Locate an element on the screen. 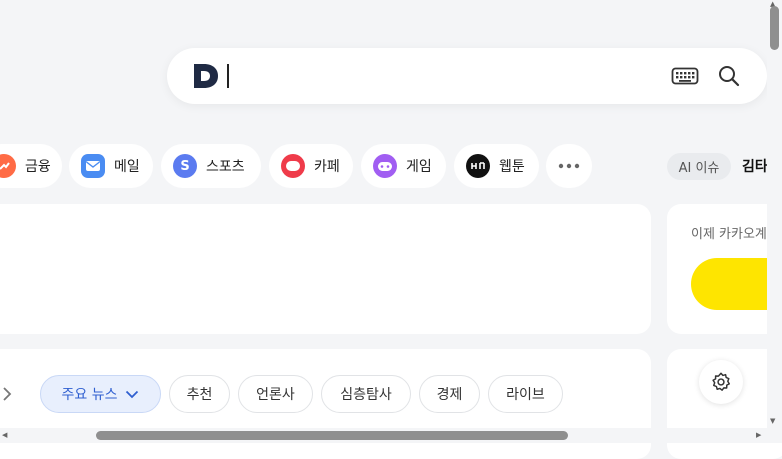 The width and height of the screenshot is (782, 459). tab-label: 라이브 is located at coordinates (525, 395).